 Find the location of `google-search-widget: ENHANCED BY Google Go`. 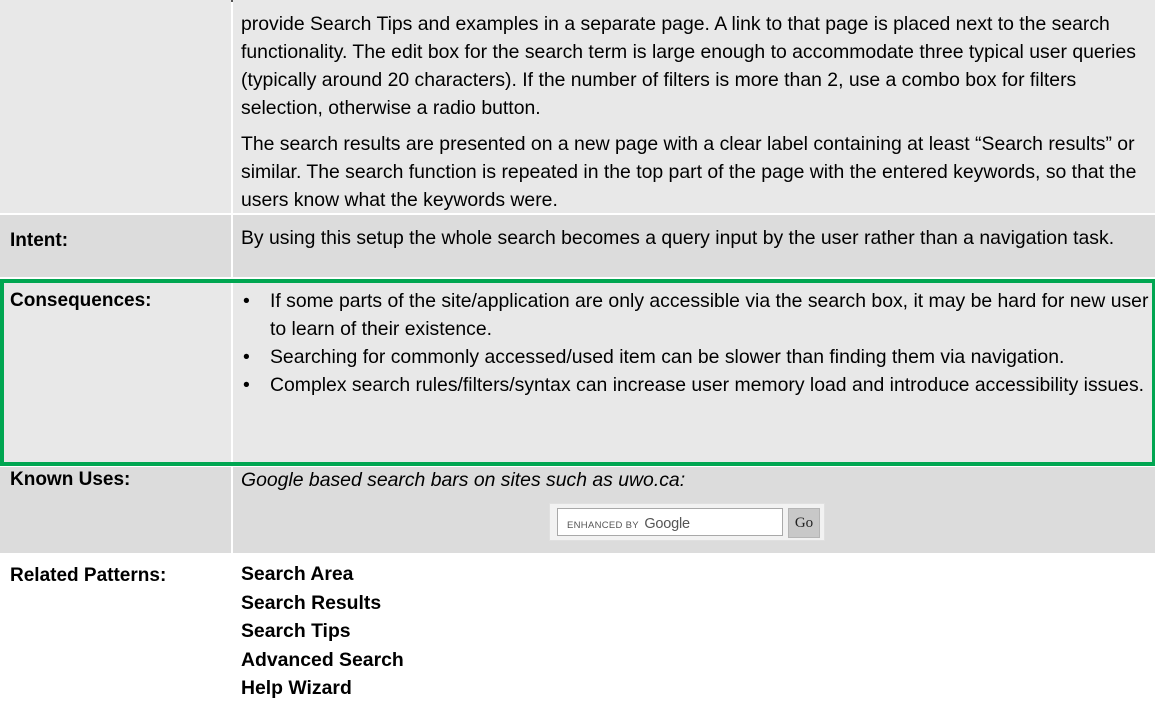

google-search-widget: ENHANCED BY Google Go is located at coordinates (687, 522).